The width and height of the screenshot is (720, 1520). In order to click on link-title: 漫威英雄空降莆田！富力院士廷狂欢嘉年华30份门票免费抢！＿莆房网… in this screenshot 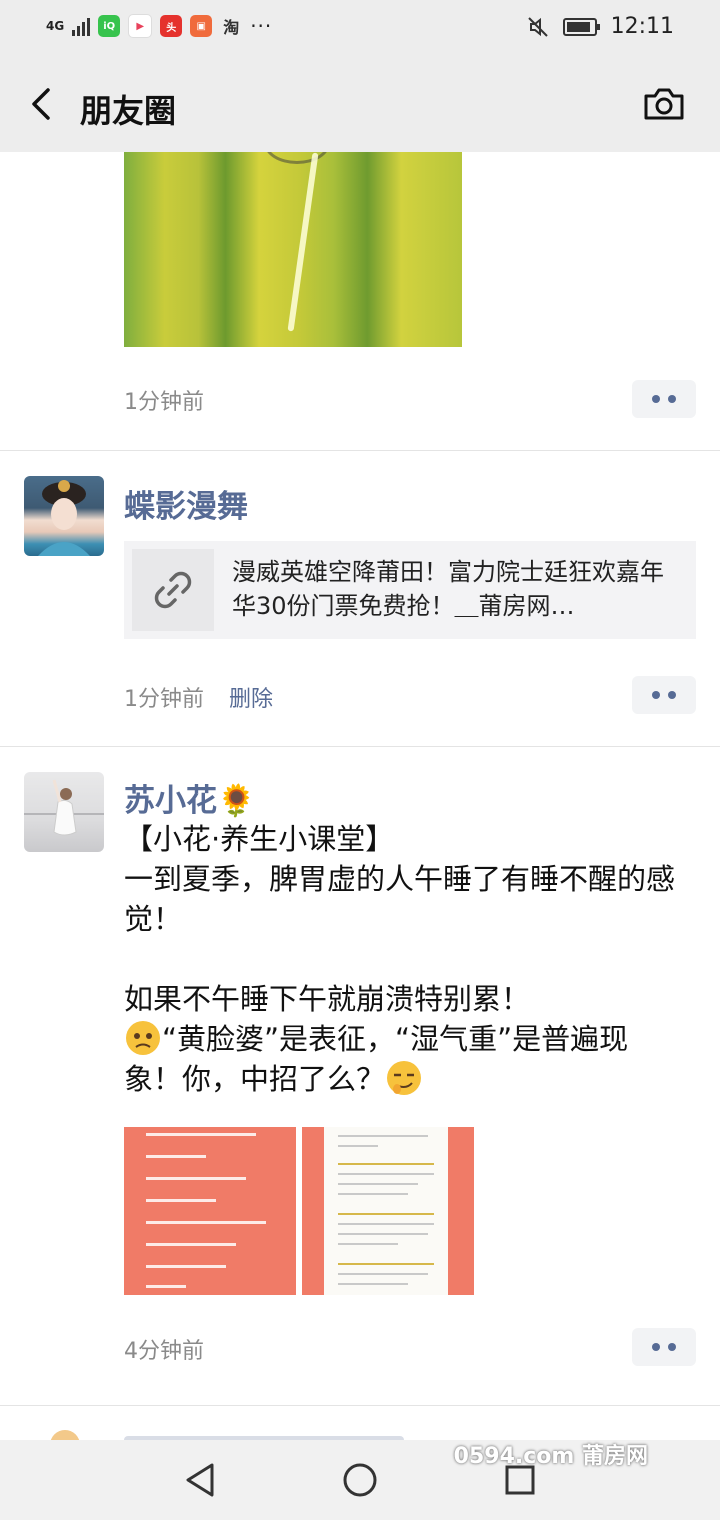, I will do `click(448, 589)`.